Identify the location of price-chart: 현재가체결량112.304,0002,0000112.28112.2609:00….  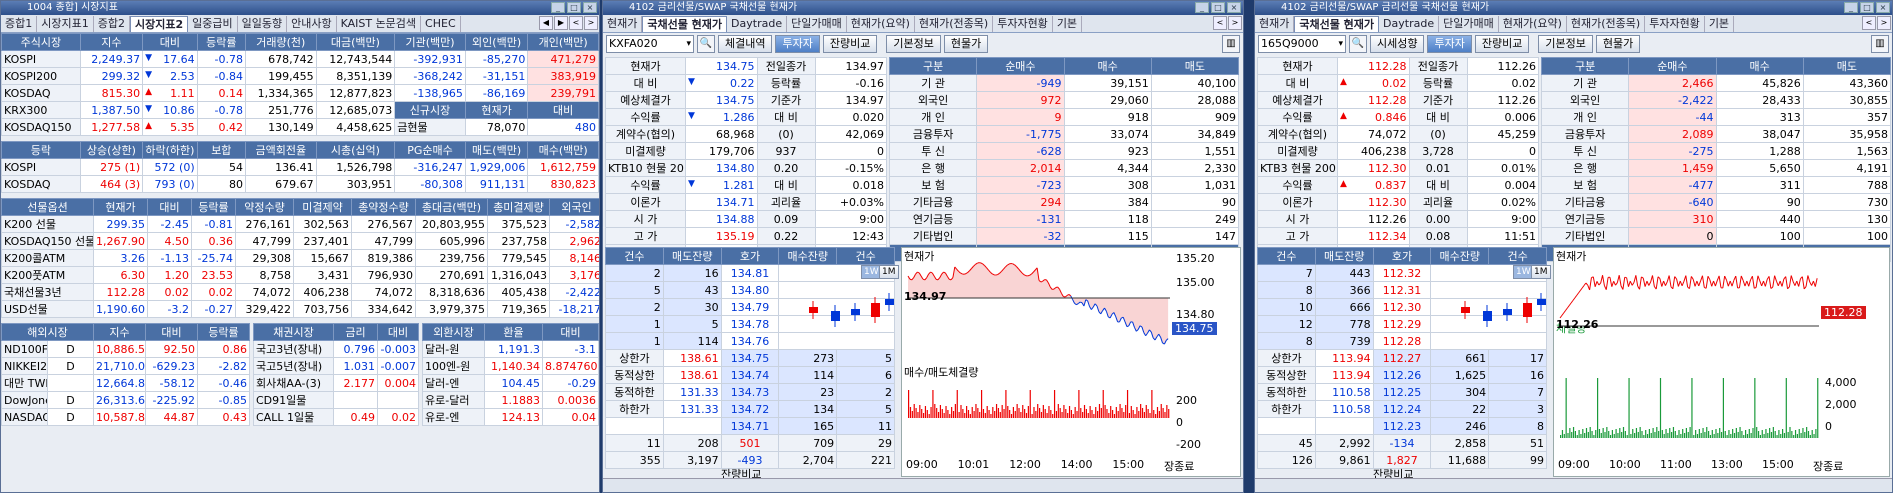
(1721, 362).